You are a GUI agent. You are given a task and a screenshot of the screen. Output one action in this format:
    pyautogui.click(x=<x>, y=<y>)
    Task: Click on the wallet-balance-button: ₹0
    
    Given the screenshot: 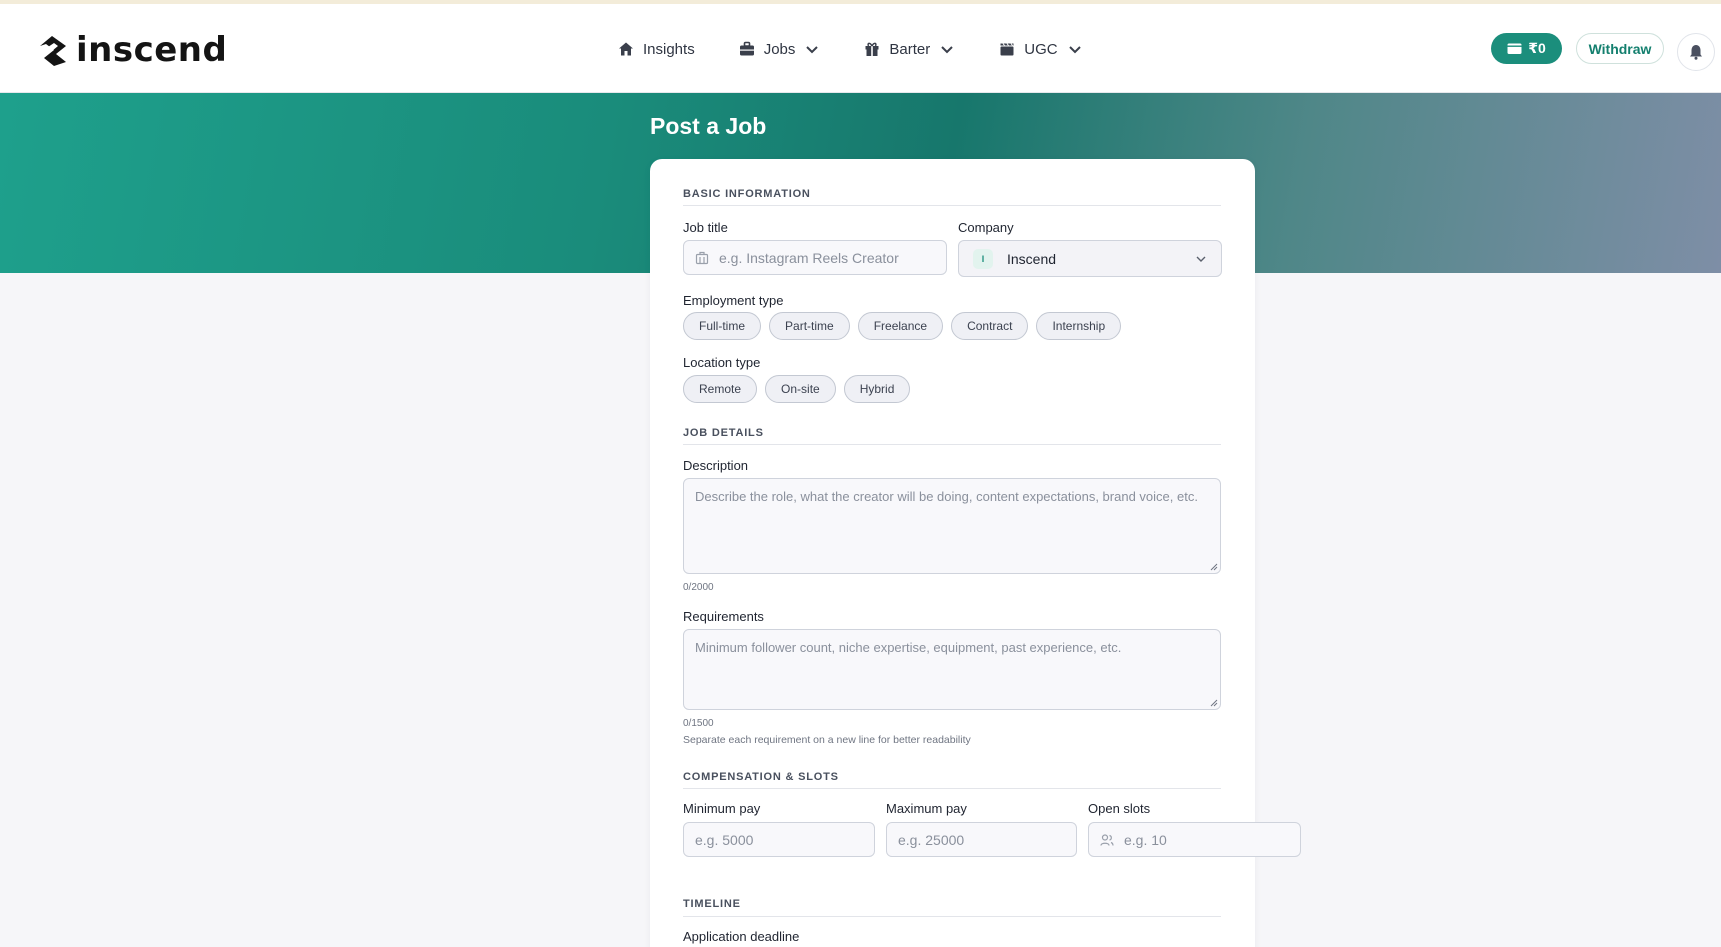 What is the action you would take?
    pyautogui.click(x=1526, y=48)
    